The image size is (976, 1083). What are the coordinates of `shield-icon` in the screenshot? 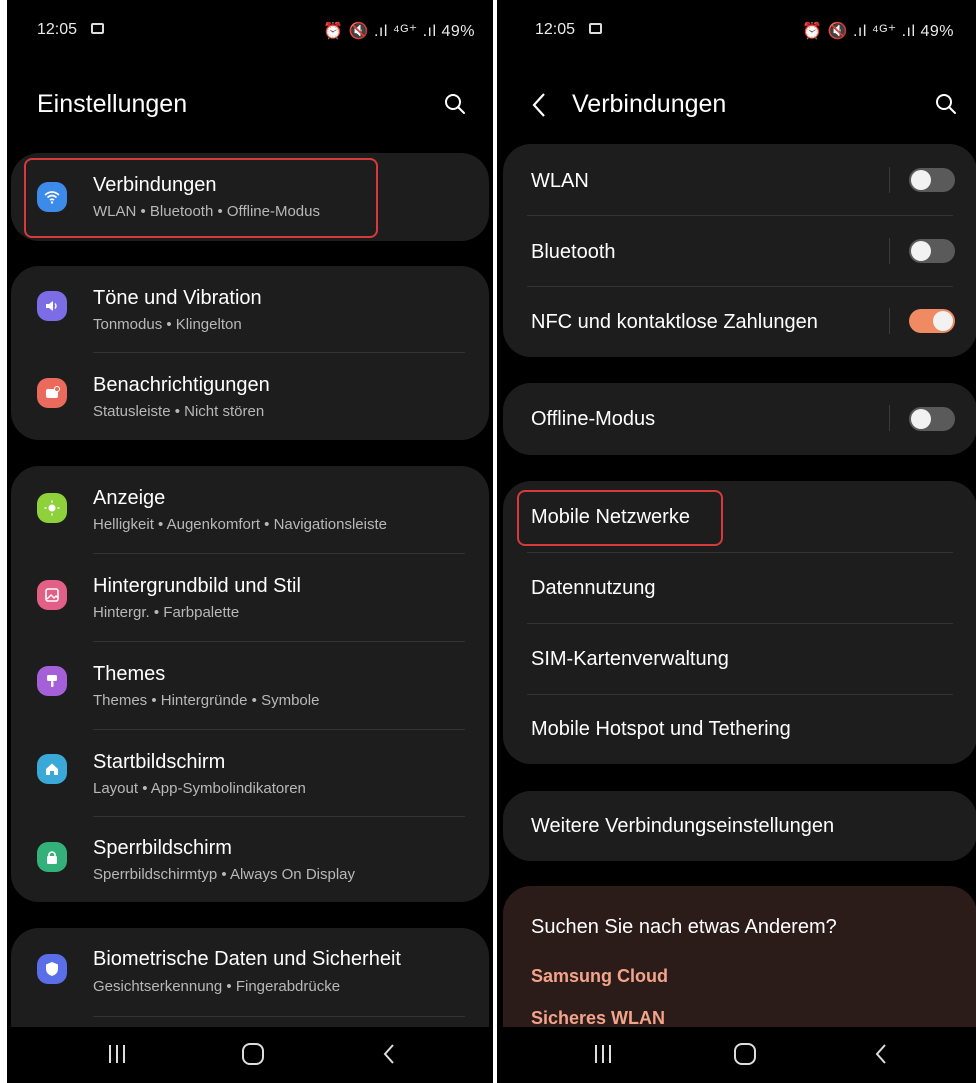 It's located at (52, 969).